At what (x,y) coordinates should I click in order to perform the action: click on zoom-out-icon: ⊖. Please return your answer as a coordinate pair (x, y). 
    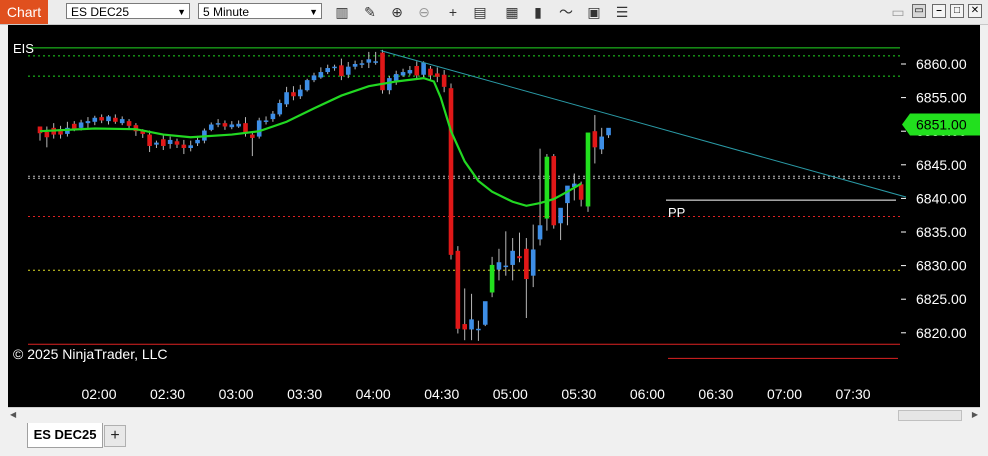
    Looking at the image, I should click on (424, 12).